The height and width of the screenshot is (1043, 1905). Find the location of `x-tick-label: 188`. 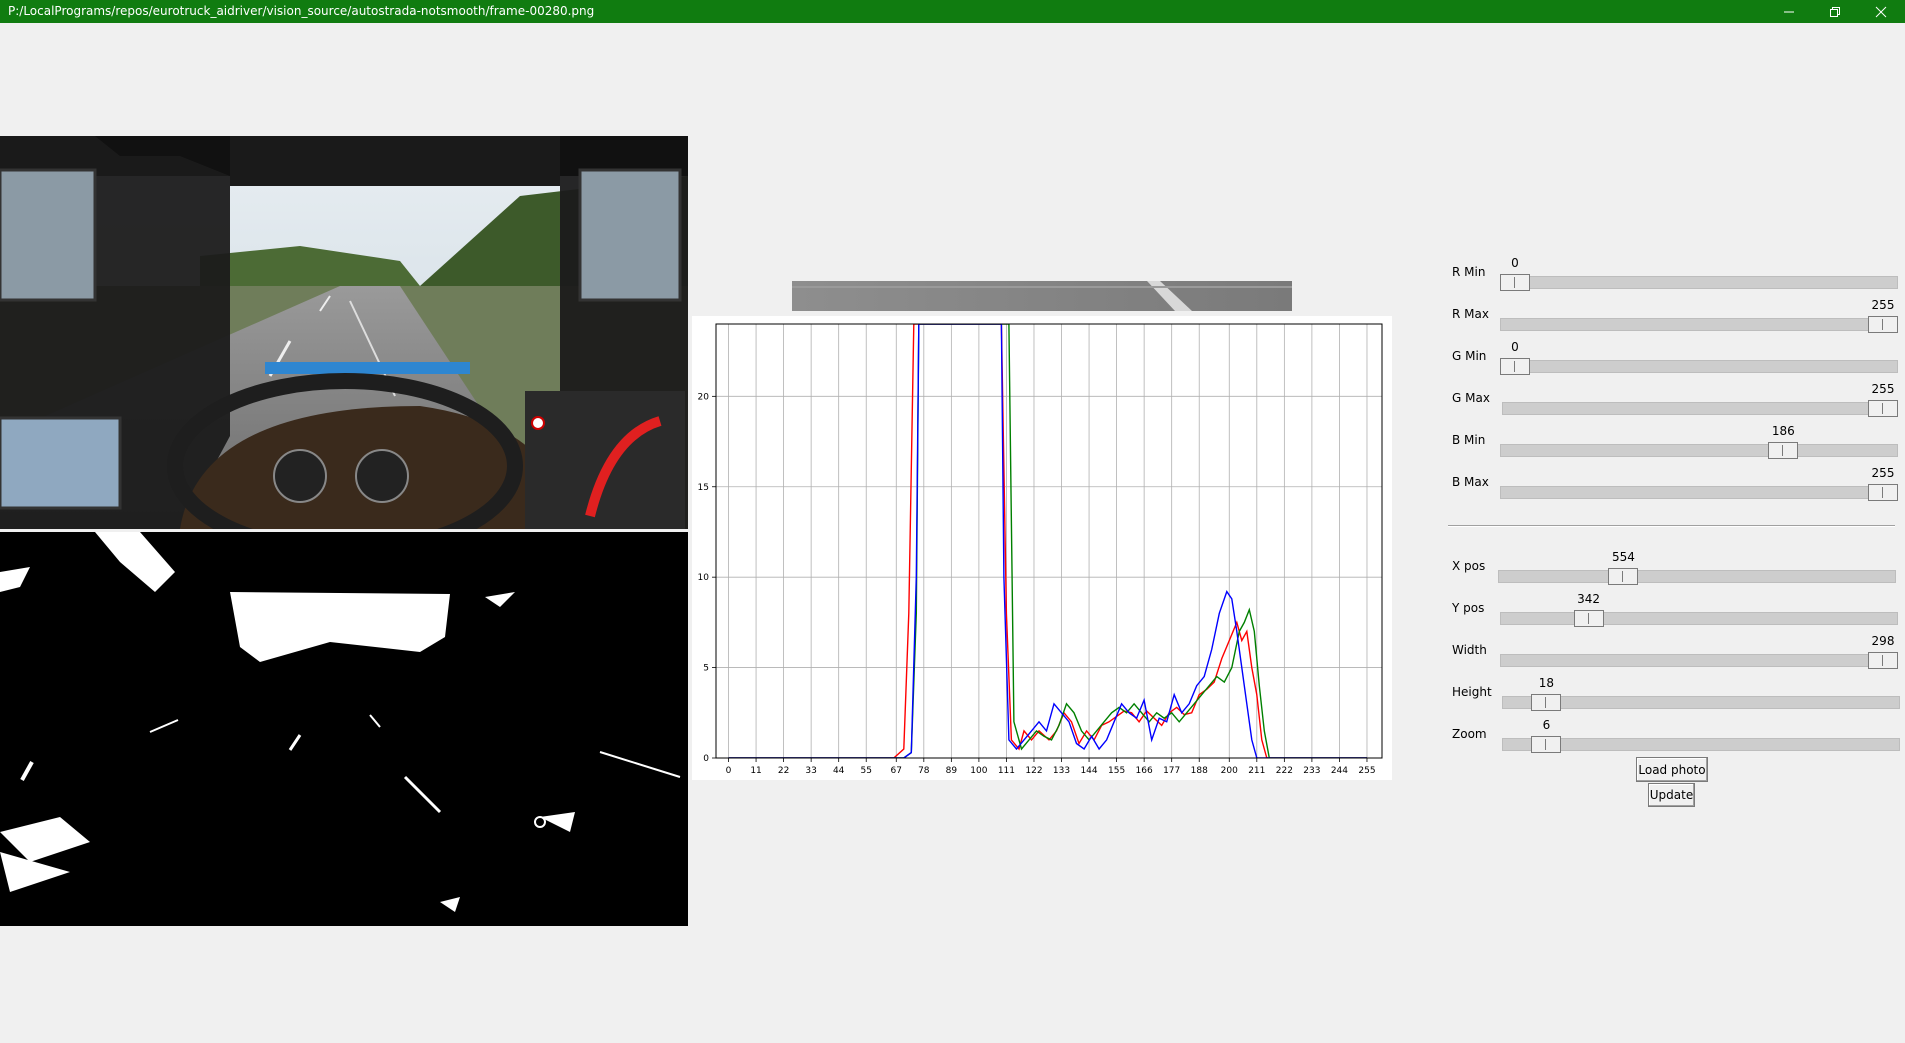

x-tick-label: 188 is located at coordinates (1199, 771).